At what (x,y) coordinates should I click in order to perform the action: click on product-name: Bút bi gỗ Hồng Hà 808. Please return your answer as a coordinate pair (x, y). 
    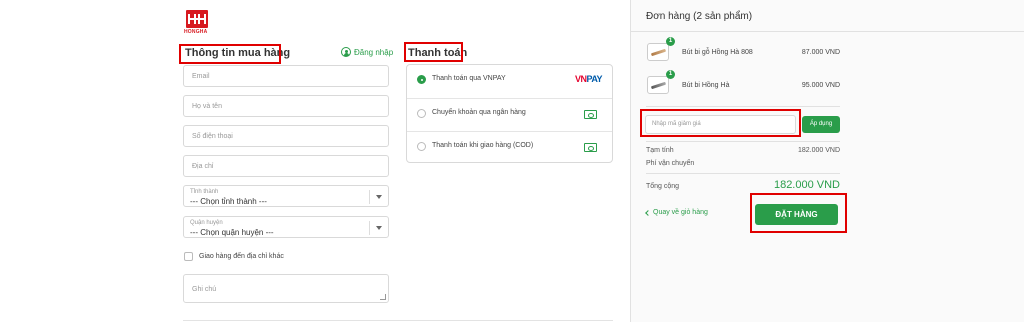
    Looking at the image, I should click on (717, 52).